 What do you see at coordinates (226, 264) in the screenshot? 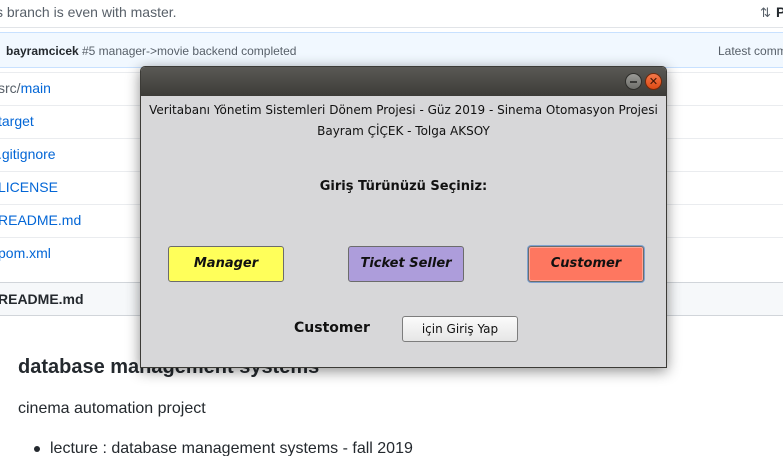
I see `manager-button: Manager` at bounding box center [226, 264].